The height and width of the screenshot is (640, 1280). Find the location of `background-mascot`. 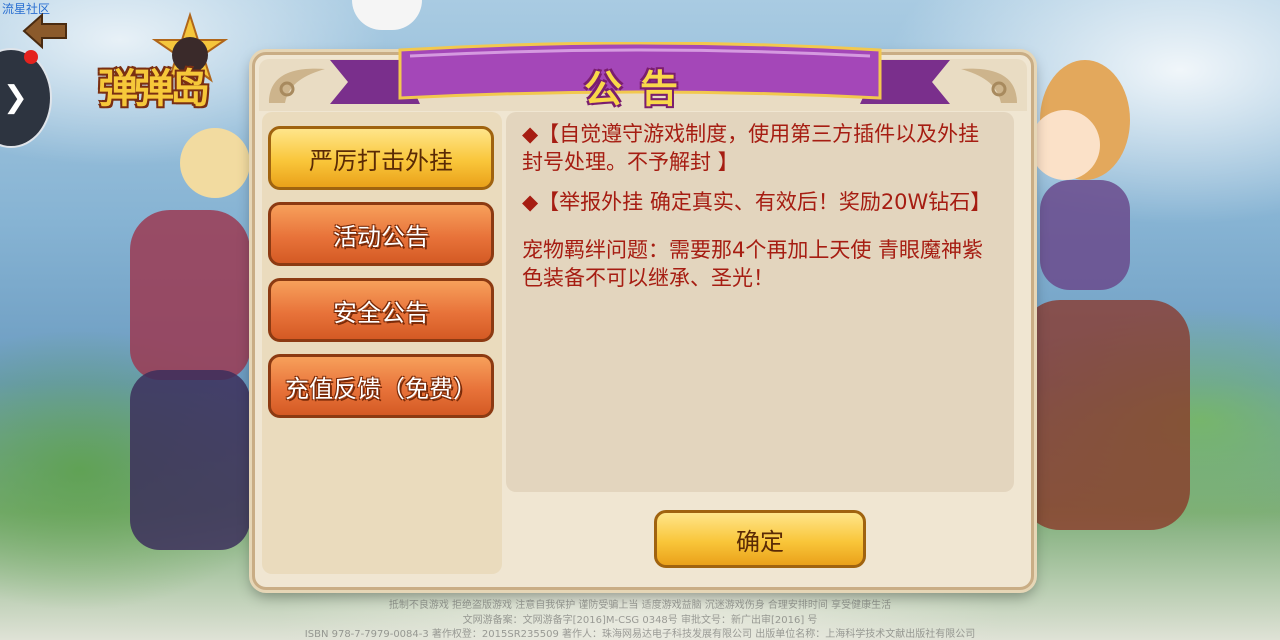

background-mascot is located at coordinates (387, 15).